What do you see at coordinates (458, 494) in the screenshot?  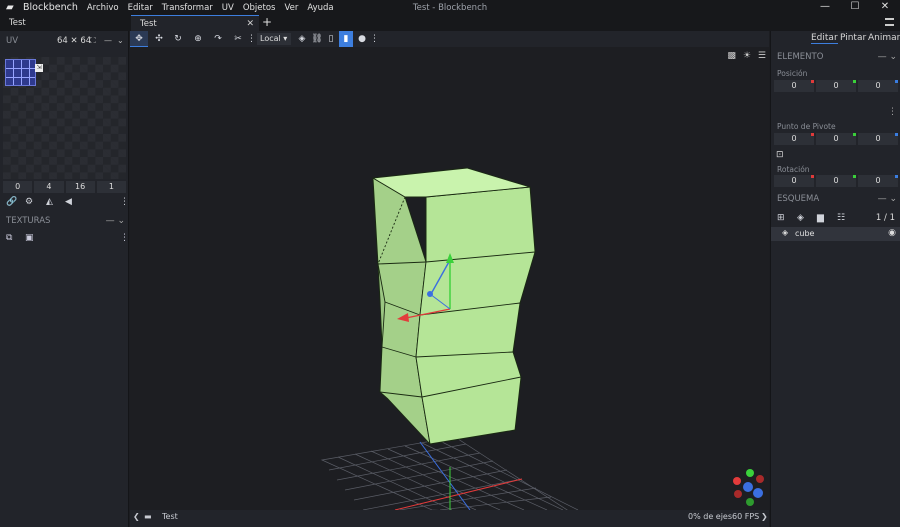 I see `grid-x-axis` at bounding box center [458, 494].